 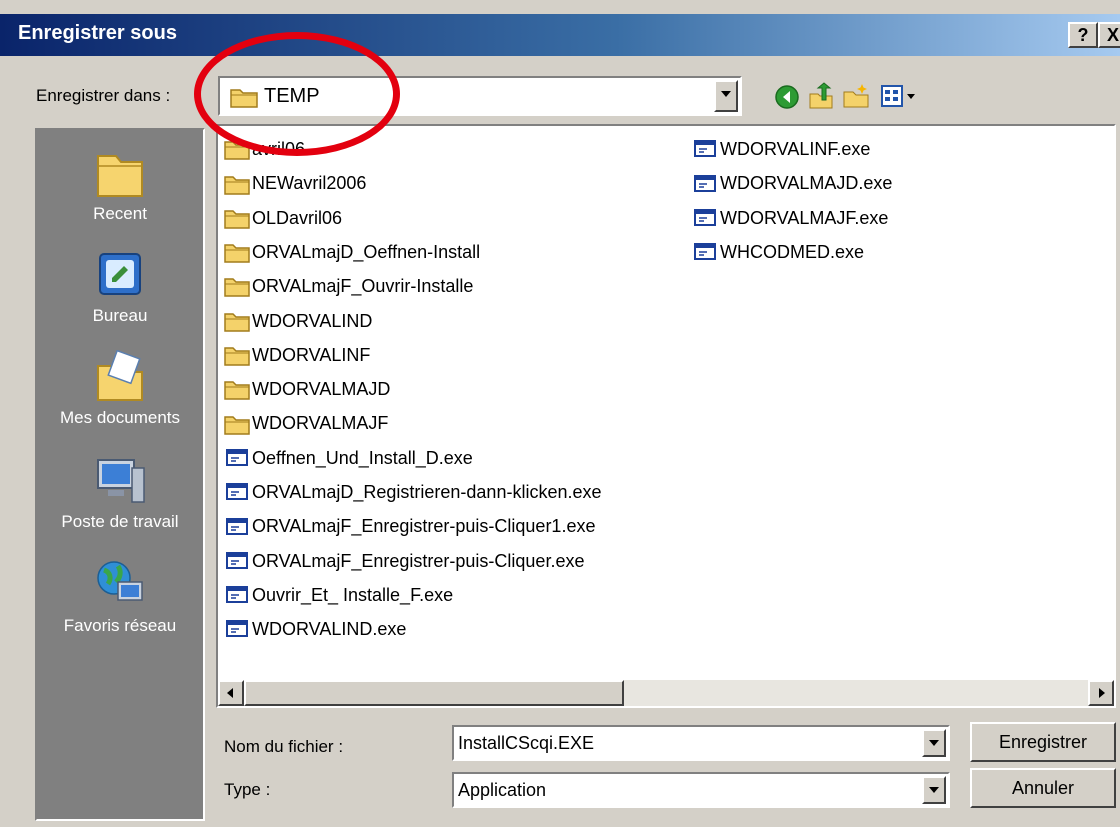 I want to click on current-folder-name: TEMP, so click(x=292, y=96).